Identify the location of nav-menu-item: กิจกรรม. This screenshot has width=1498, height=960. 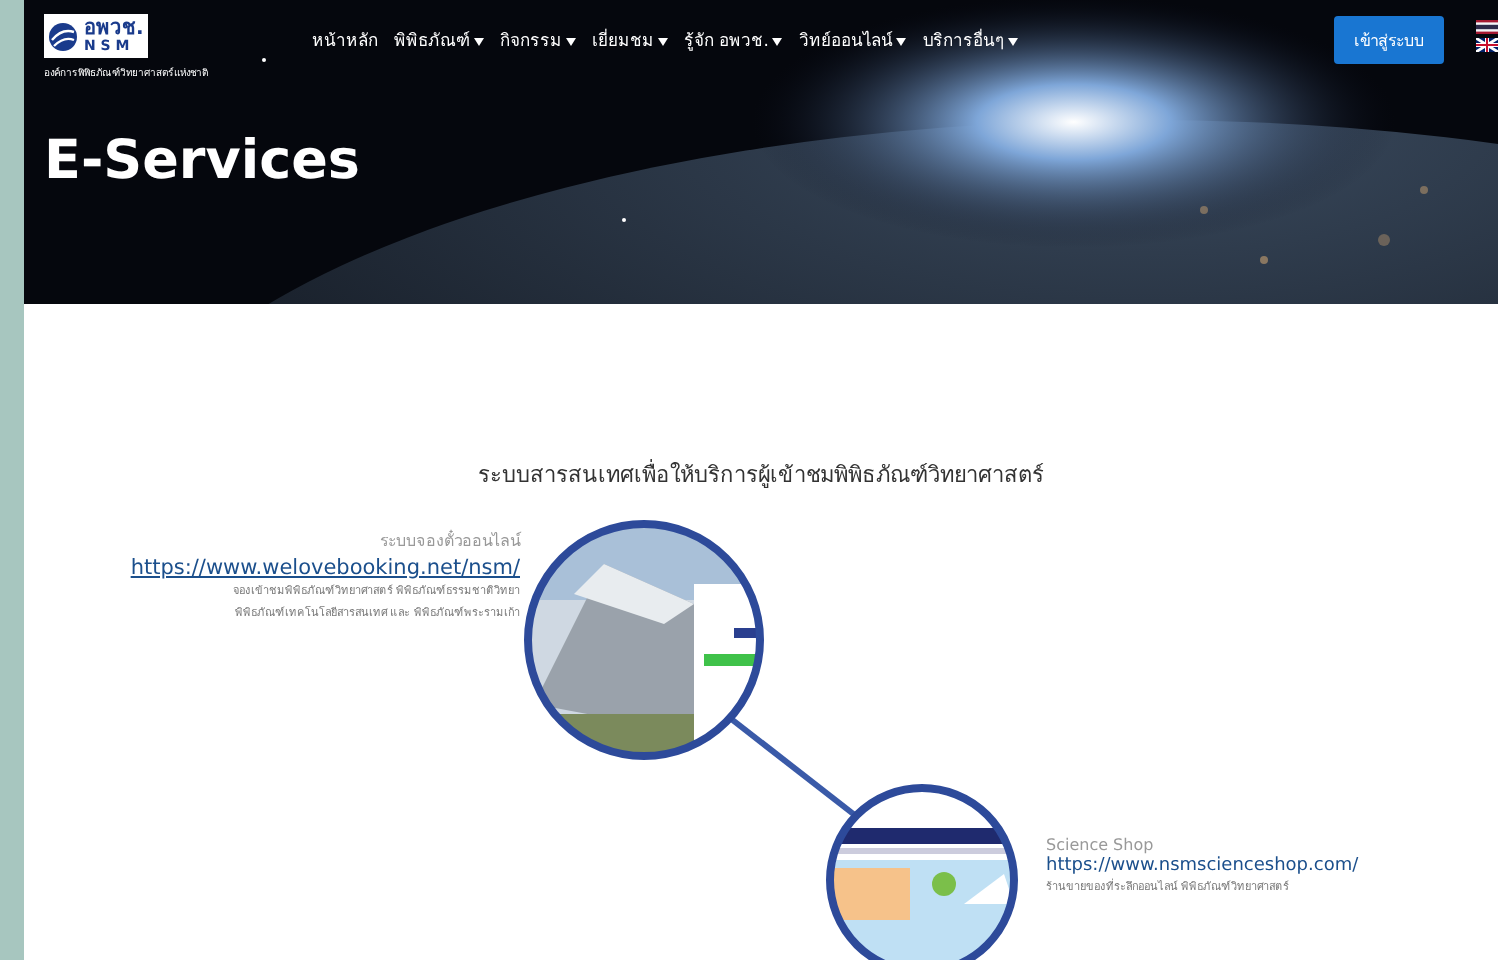
(538, 40).